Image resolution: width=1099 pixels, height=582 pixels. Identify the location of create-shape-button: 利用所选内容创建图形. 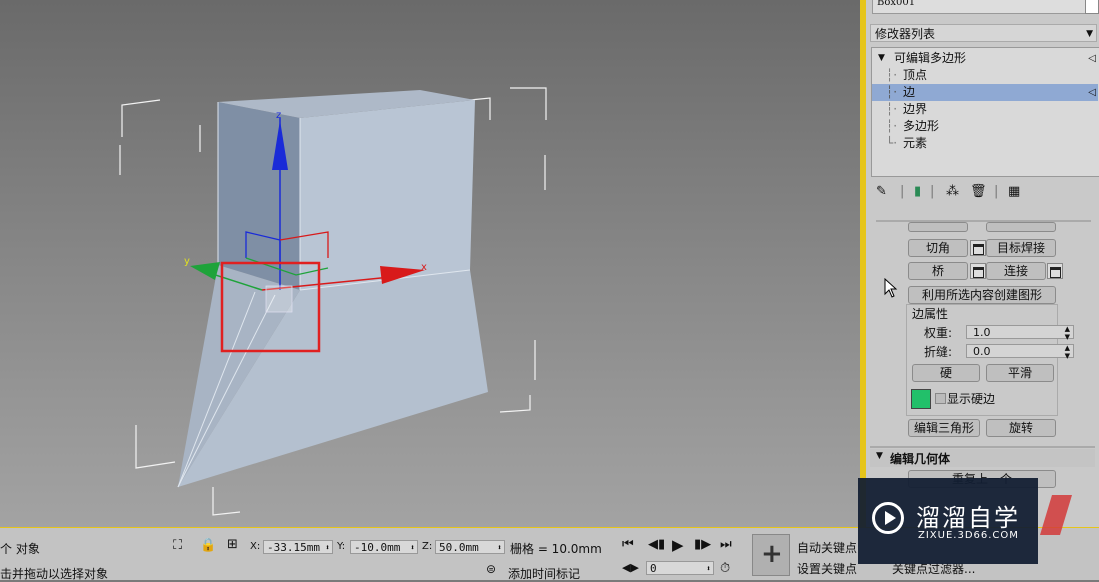
(982, 295).